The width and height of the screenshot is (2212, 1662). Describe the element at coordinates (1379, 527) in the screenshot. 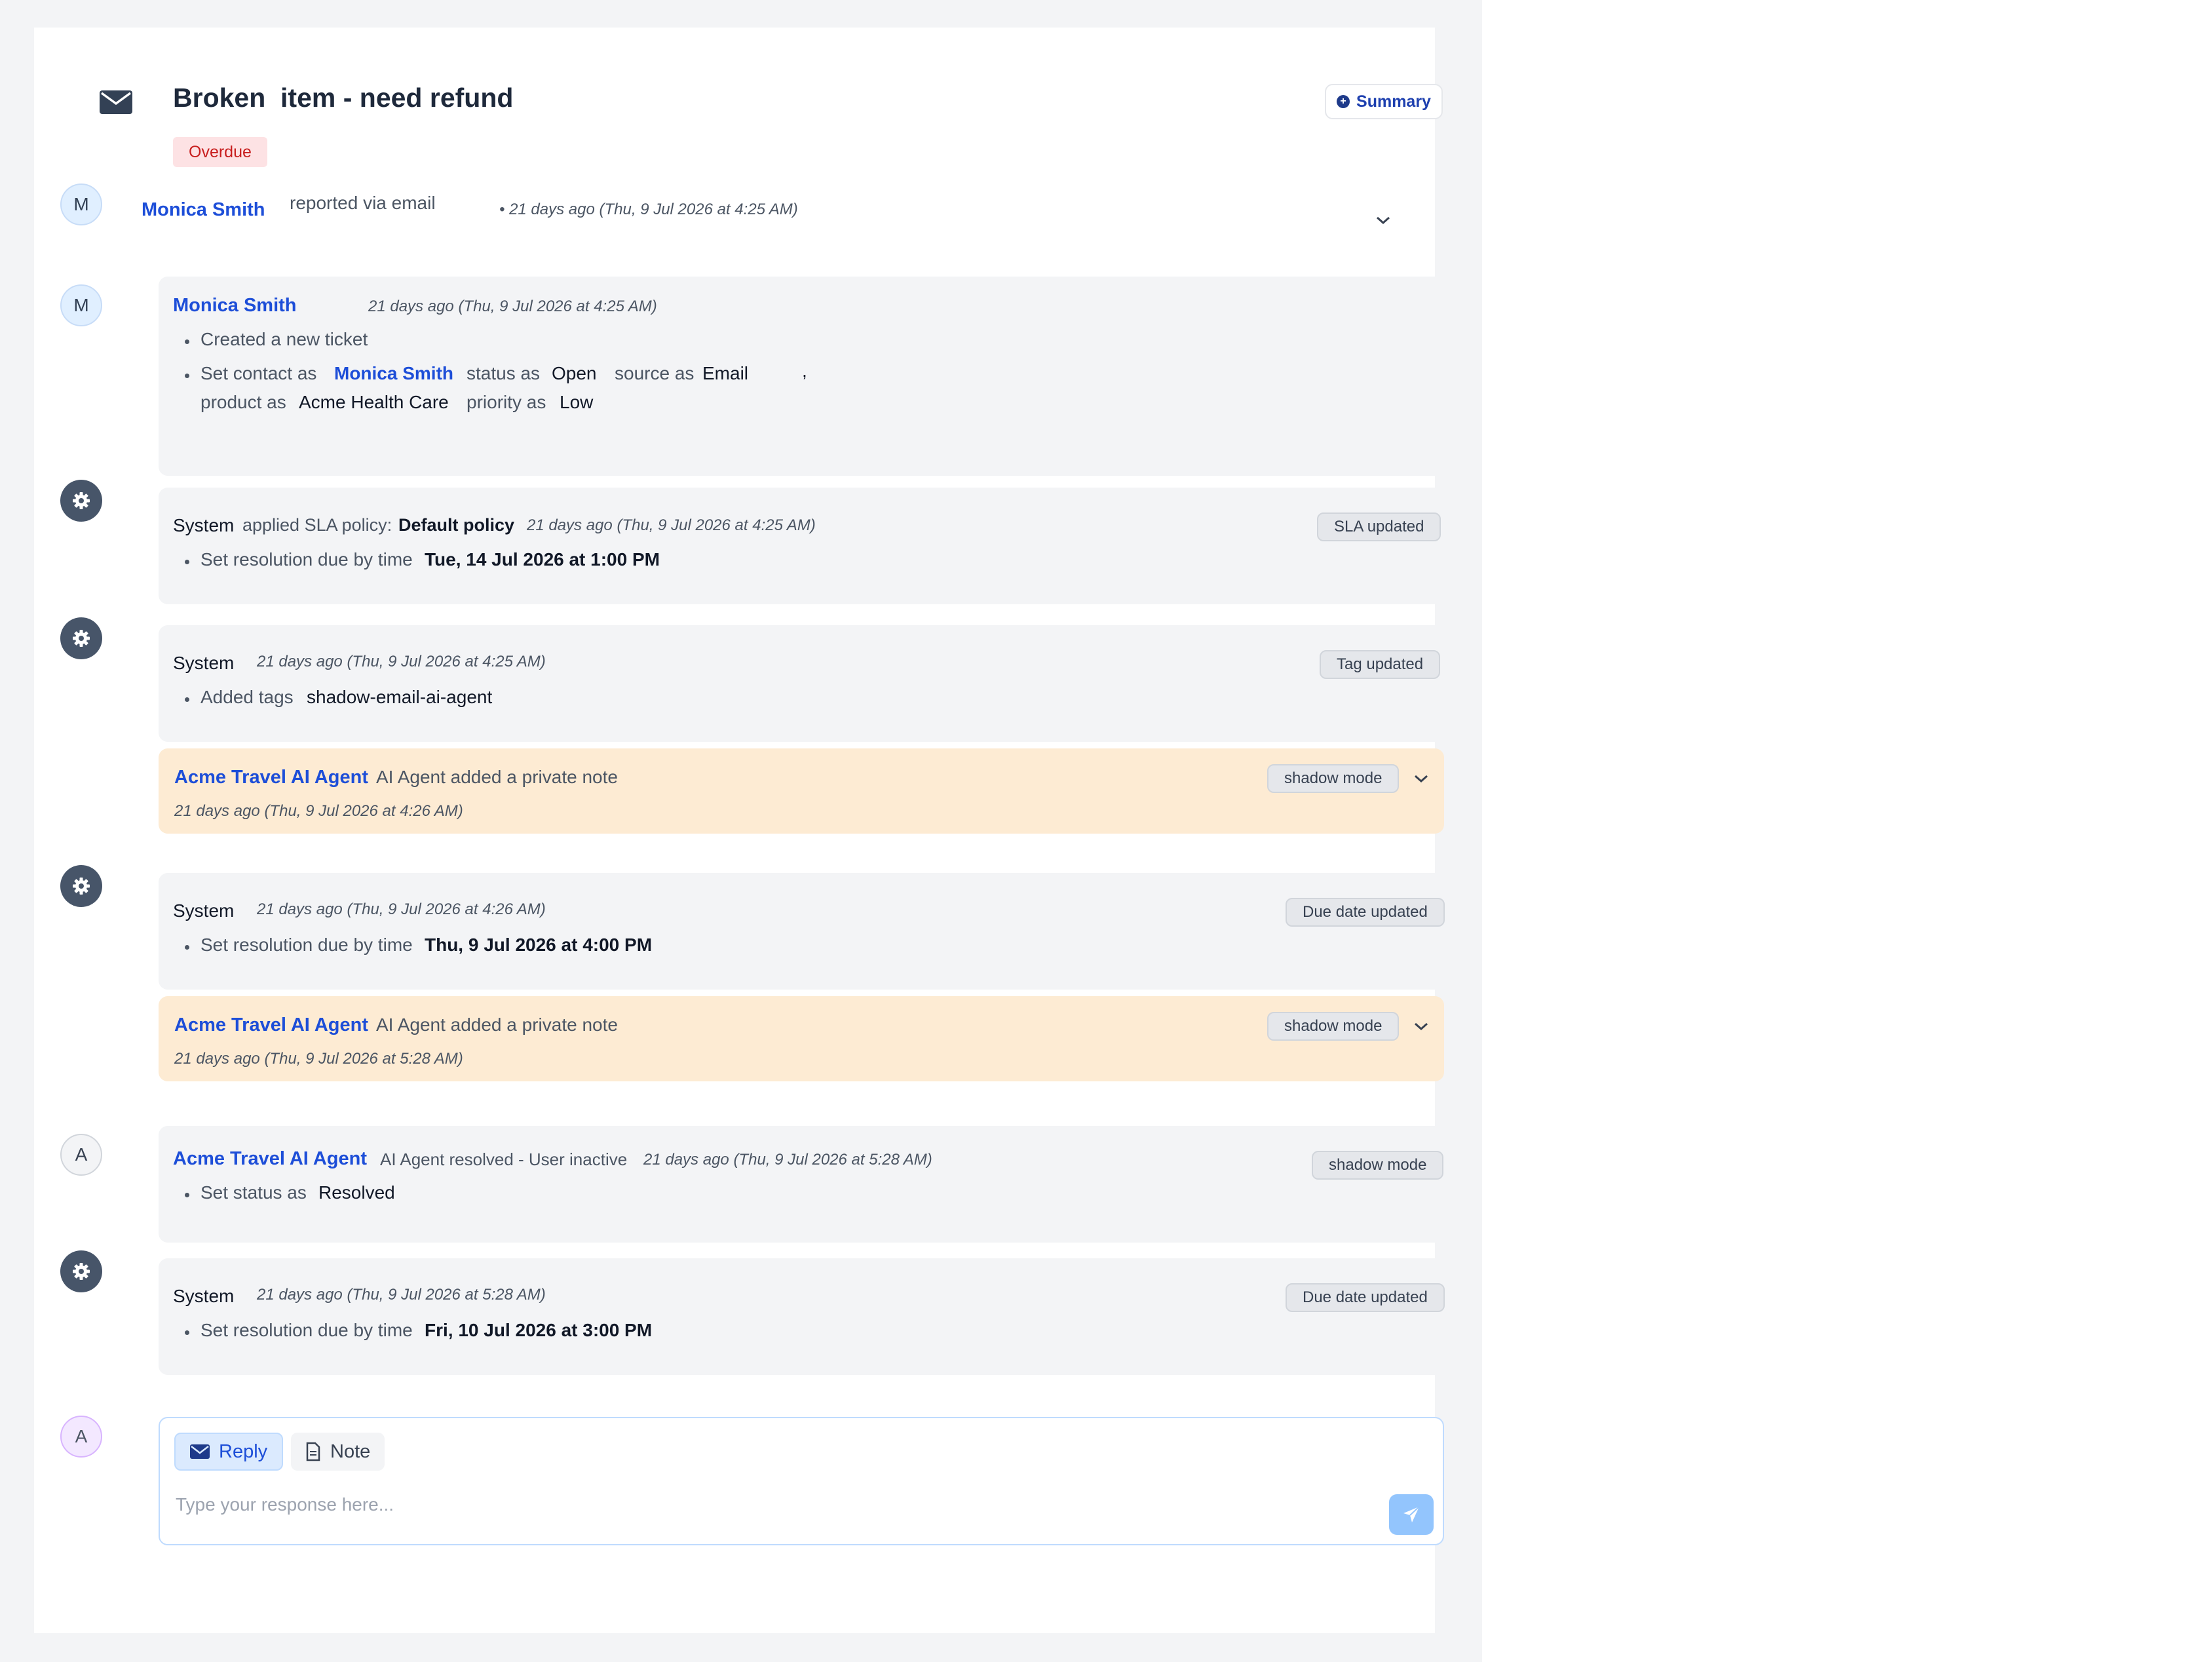

I see `sla-updated-tag: SLA updated` at that location.